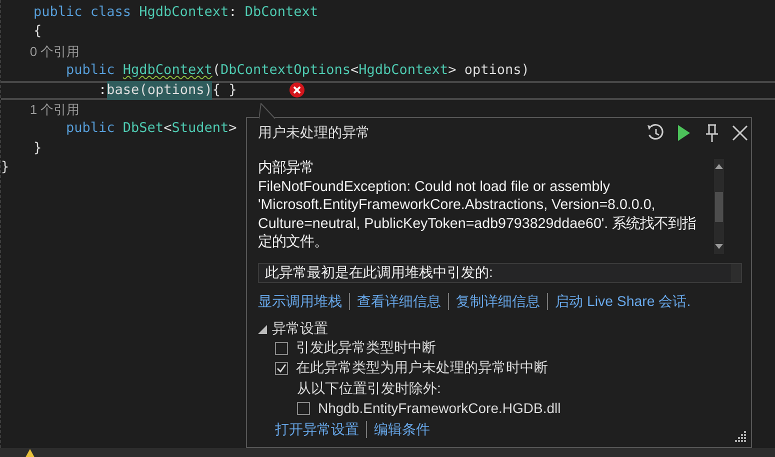 Image resolution: width=775 pixels, height=457 pixels. Describe the element at coordinates (719, 166) in the screenshot. I see `scroll-up-icon` at that location.